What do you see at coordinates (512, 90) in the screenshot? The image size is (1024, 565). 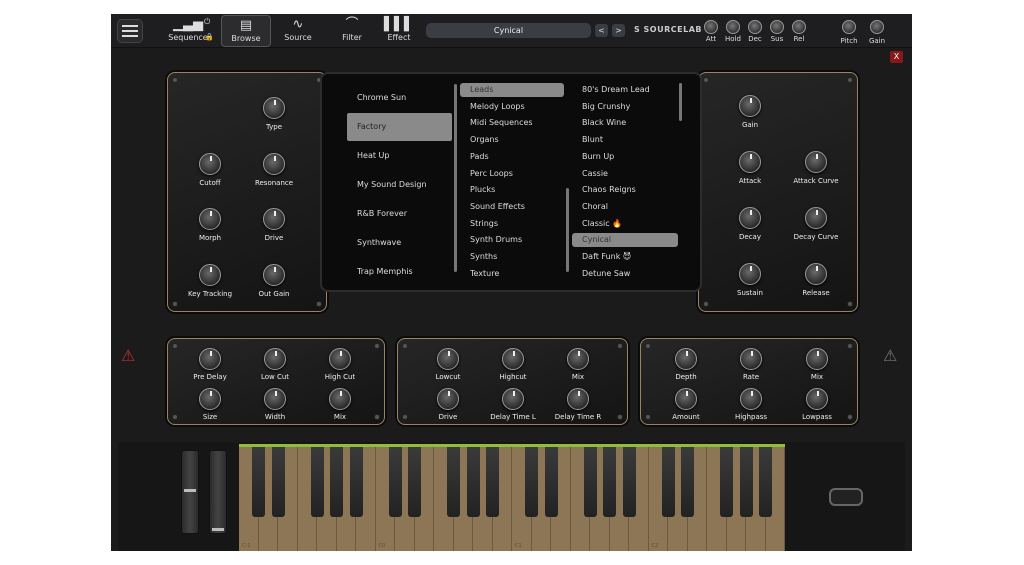 I see `category-item: Leads` at bounding box center [512, 90].